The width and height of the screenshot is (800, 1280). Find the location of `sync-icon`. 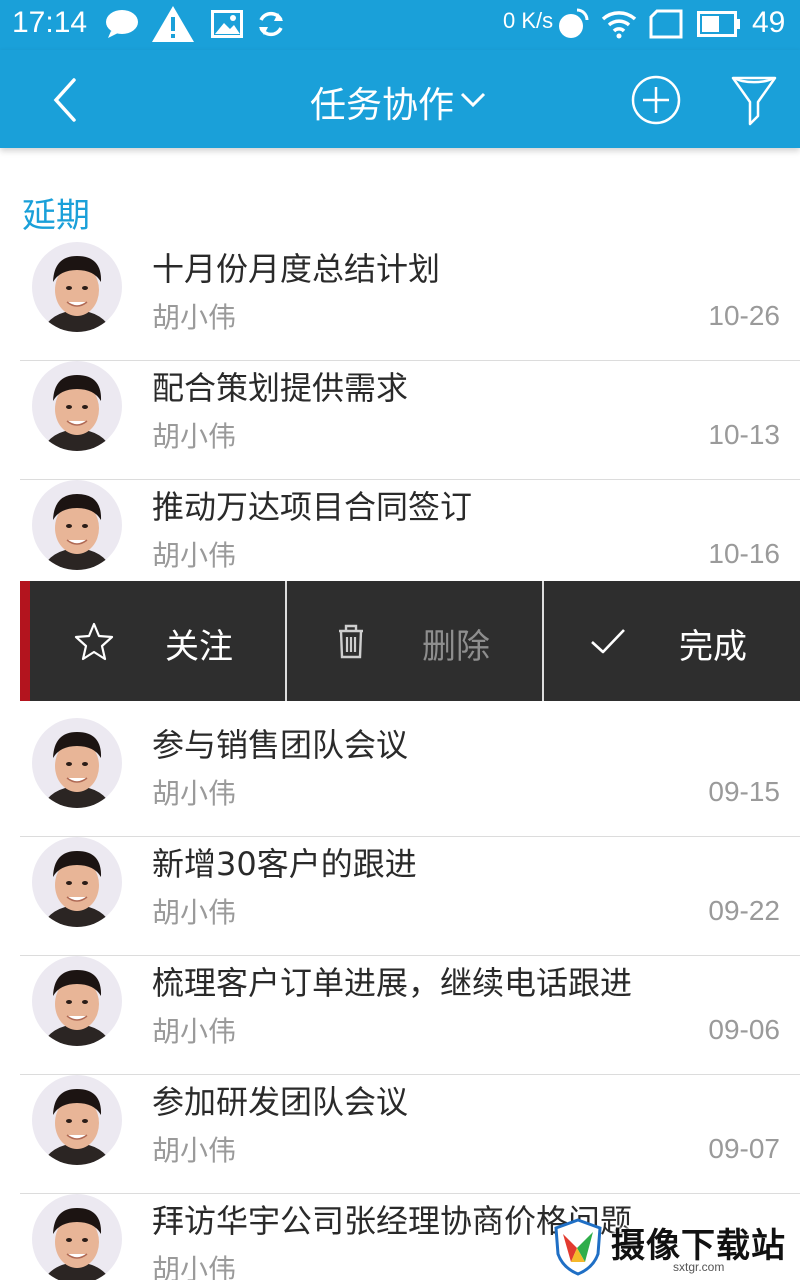

sync-icon is located at coordinates (271, 24).